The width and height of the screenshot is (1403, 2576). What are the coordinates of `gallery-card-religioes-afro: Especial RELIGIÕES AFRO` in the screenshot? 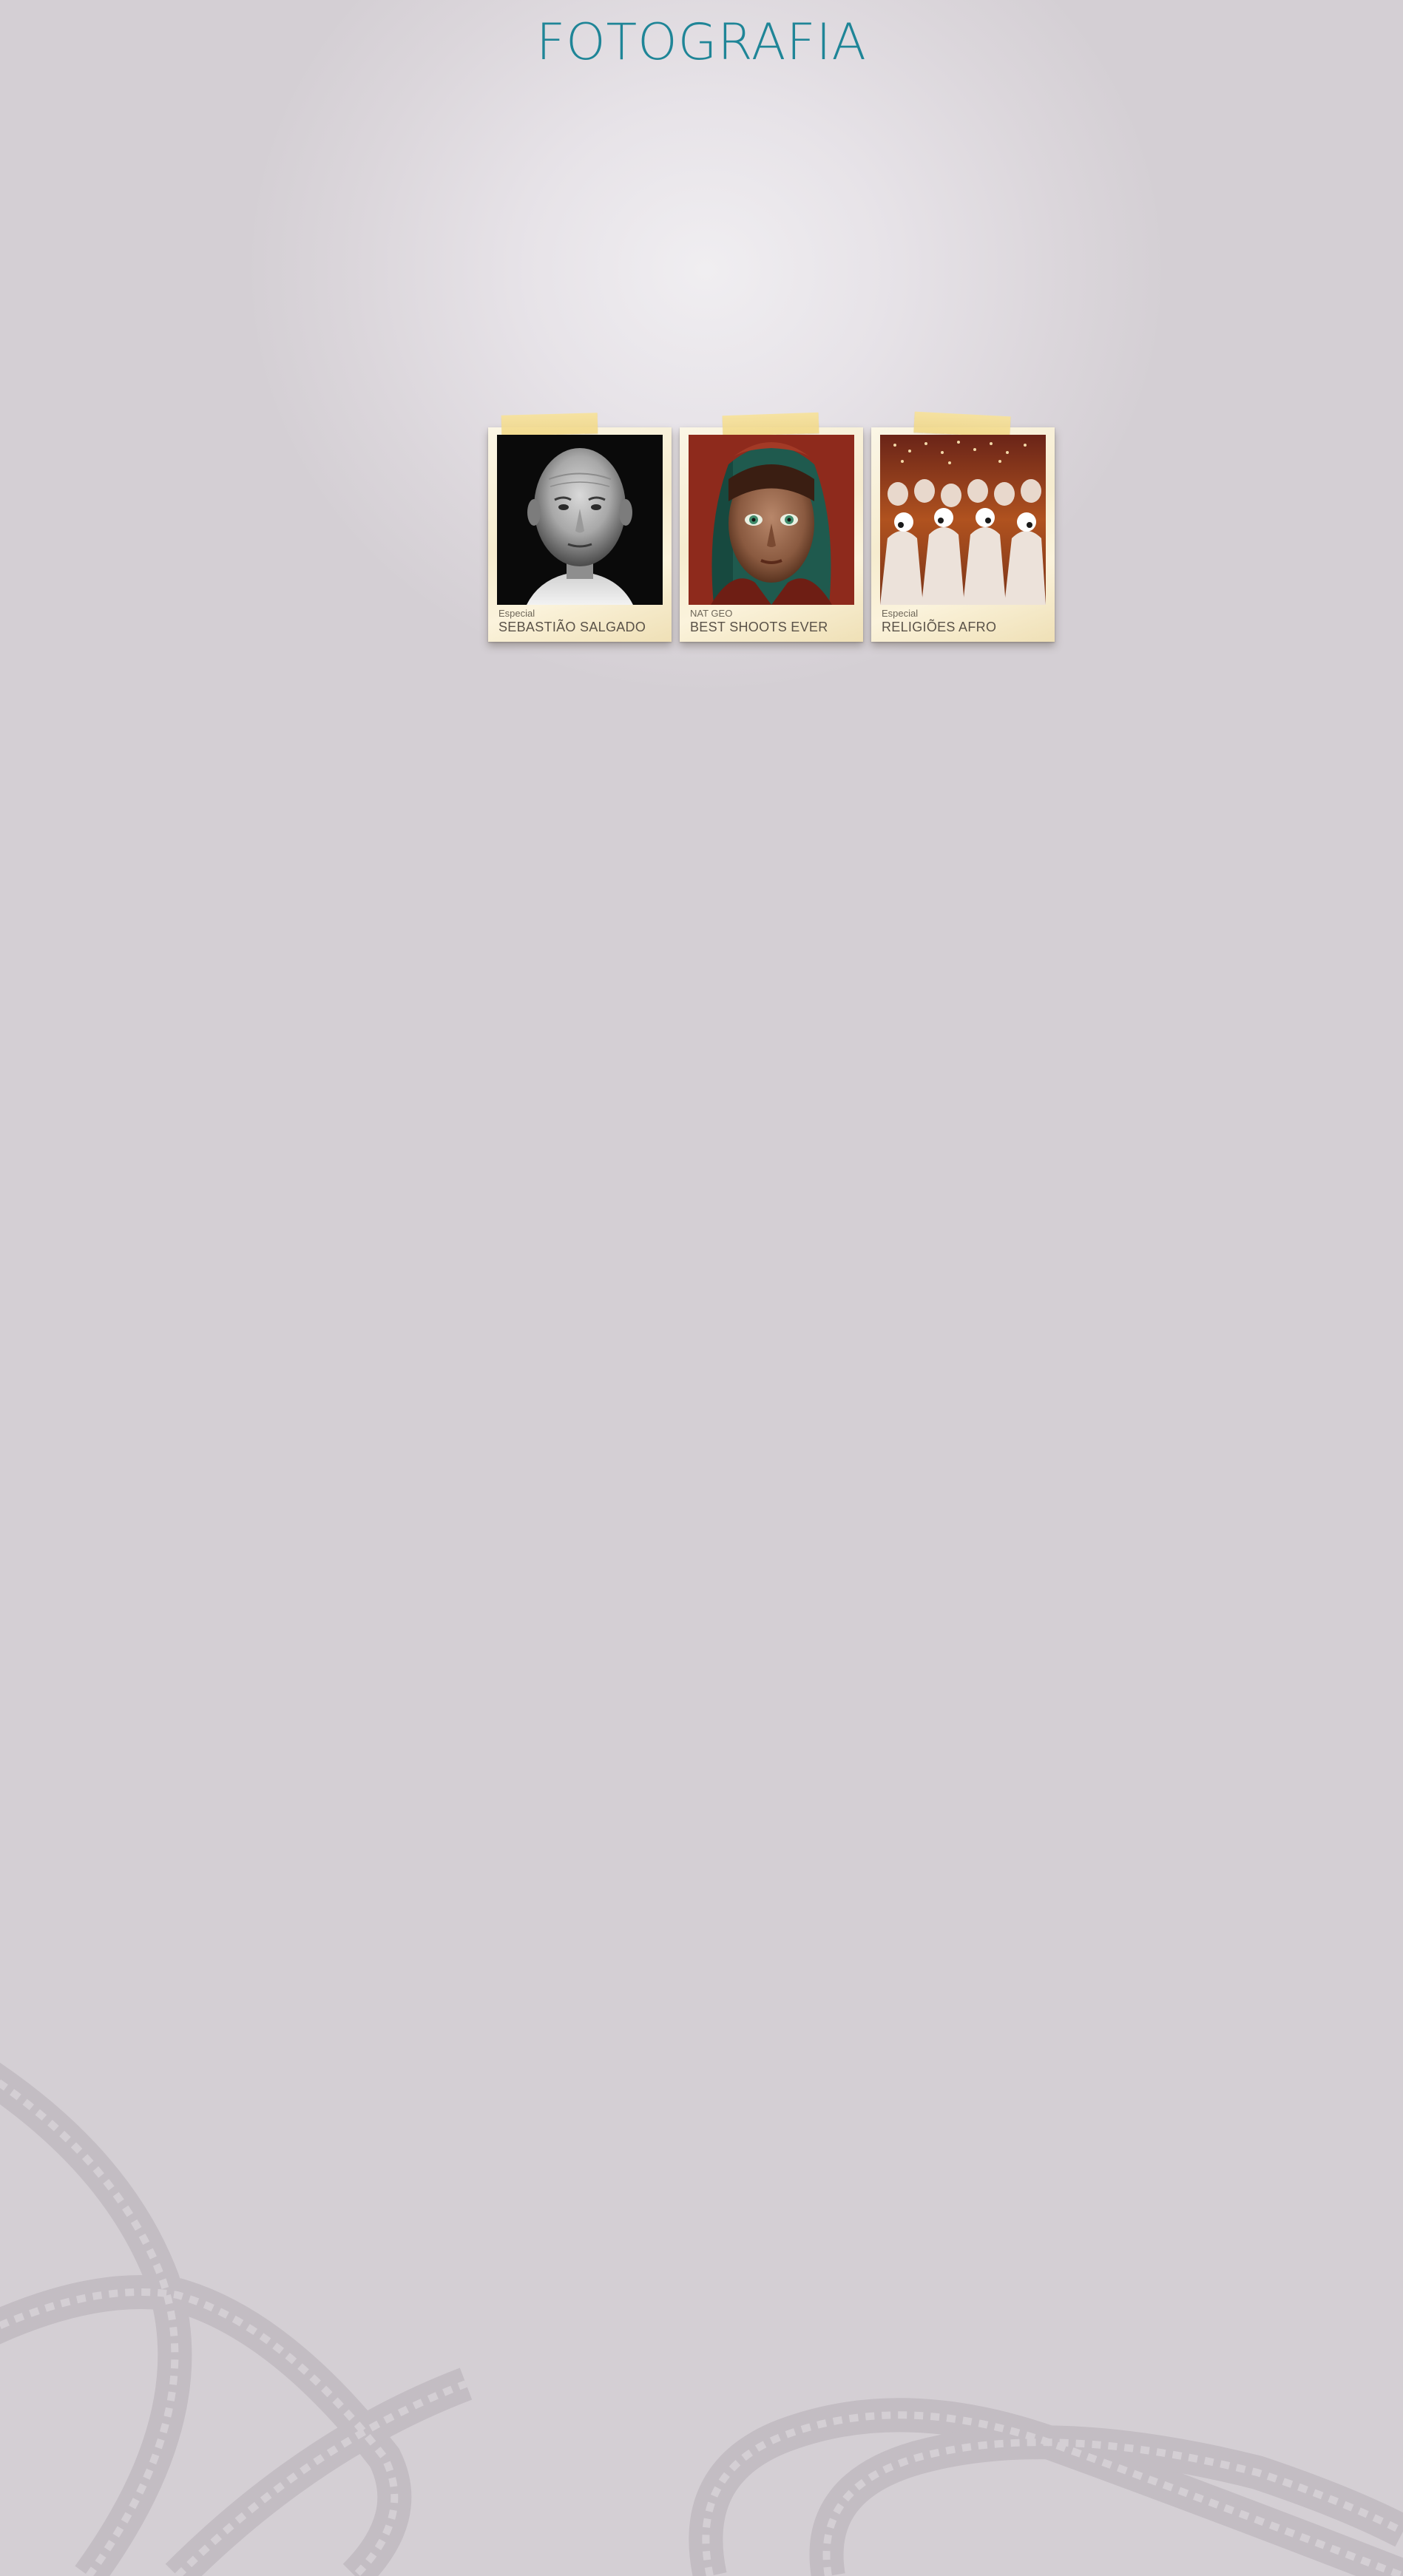 It's located at (963, 526).